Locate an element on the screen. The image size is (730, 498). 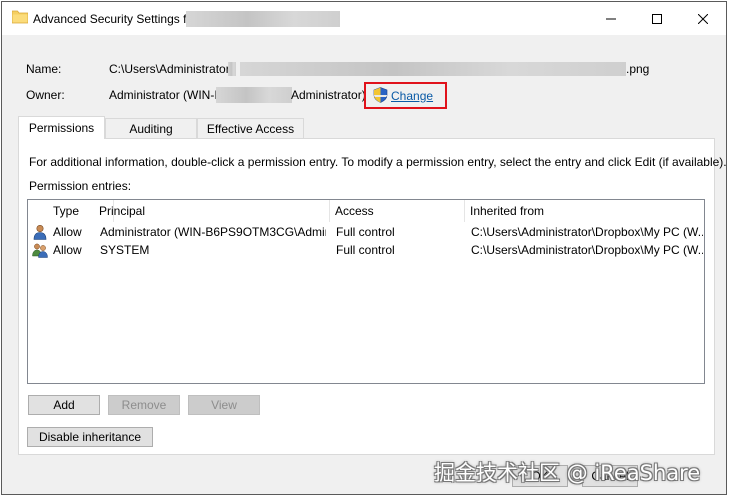
name-value-start: C:\Users\Administrator\ is located at coordinates (171, 69).